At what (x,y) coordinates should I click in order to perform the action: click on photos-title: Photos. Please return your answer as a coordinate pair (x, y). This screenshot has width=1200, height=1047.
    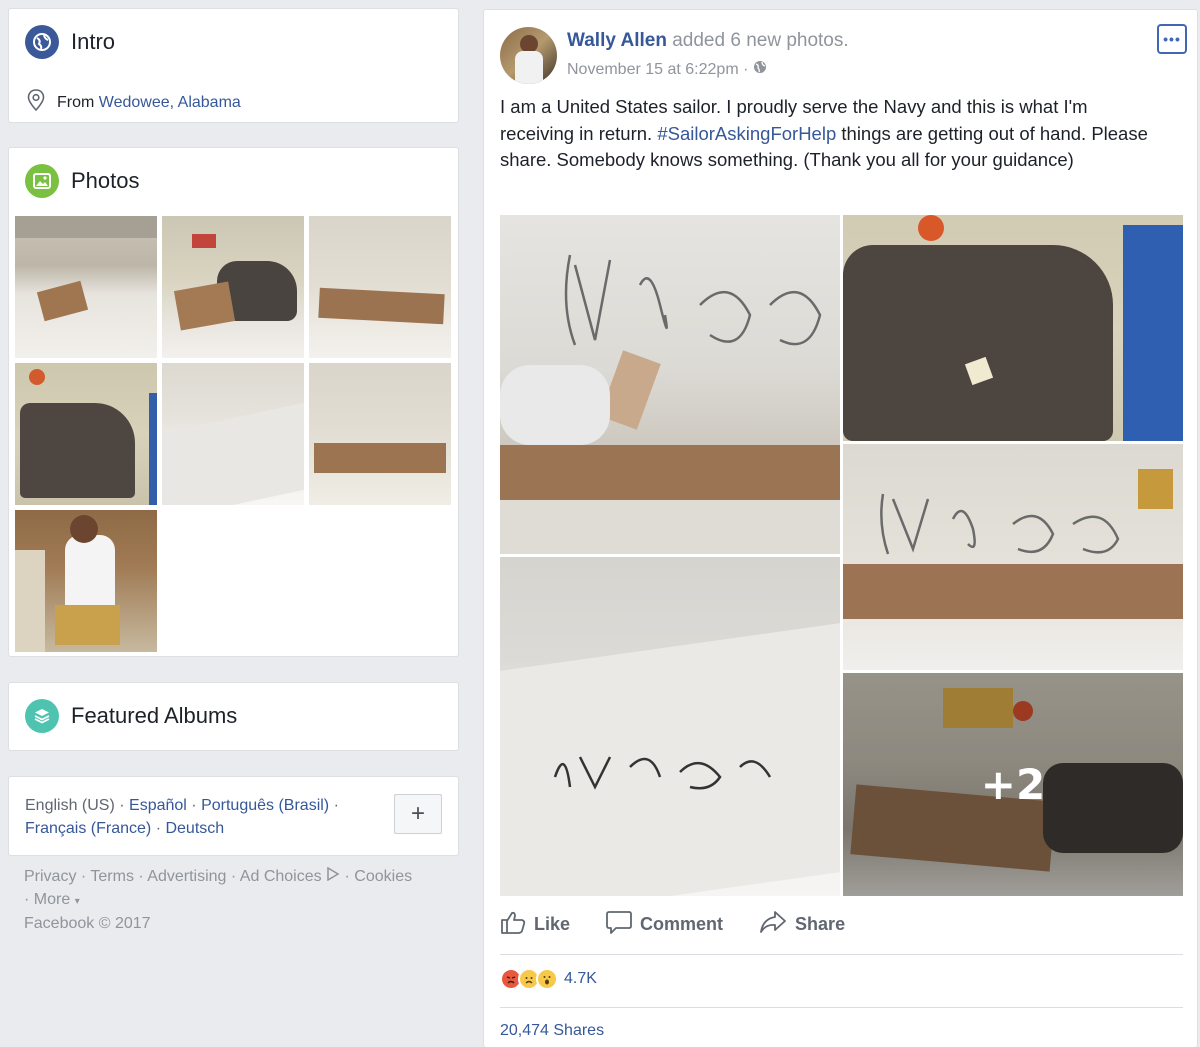
    Looking at the image, I should click on (105, 180).